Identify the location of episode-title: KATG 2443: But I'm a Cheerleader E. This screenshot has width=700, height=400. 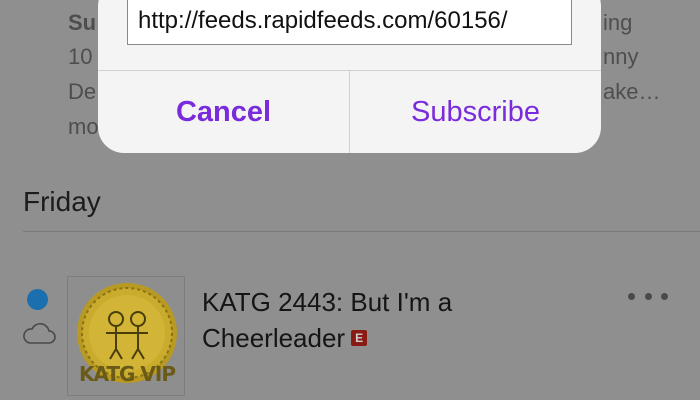
(382, 320).